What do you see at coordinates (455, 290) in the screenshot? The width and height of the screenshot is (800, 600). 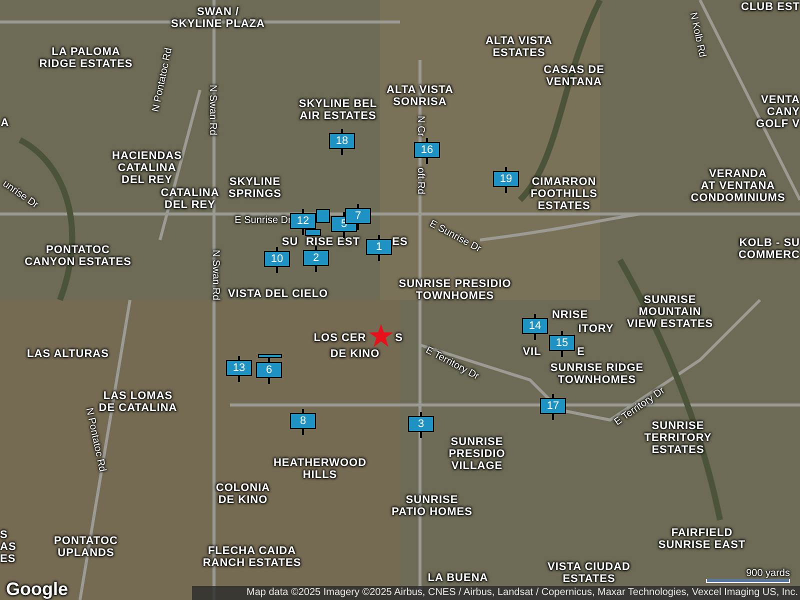 I see `place-label: SUNRISE PRESIDIO TOWNHOMES` at bounding box center [455, 290].